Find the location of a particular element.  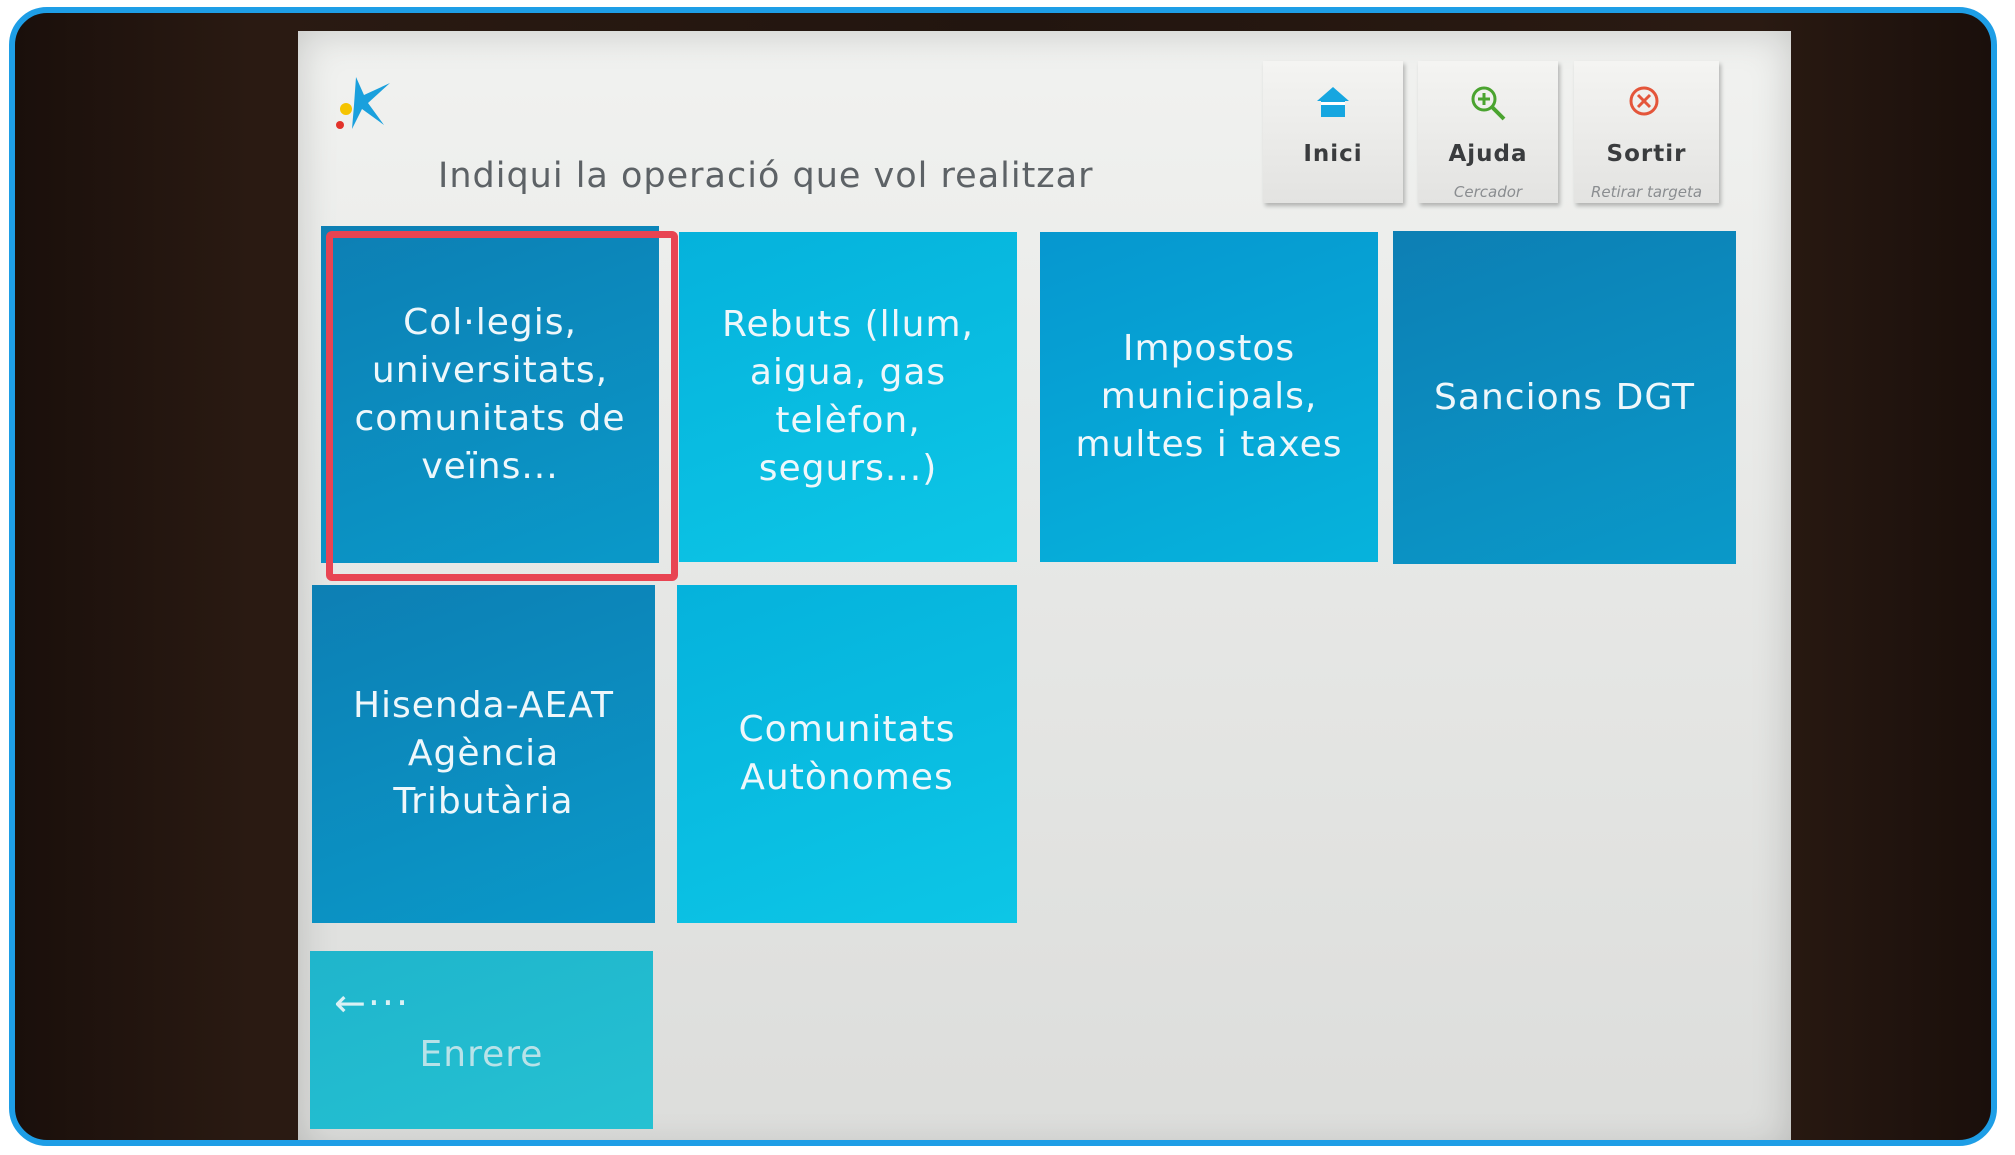

exit-button: Sortir Retirar targeta is located at coordinates (1646, 132).